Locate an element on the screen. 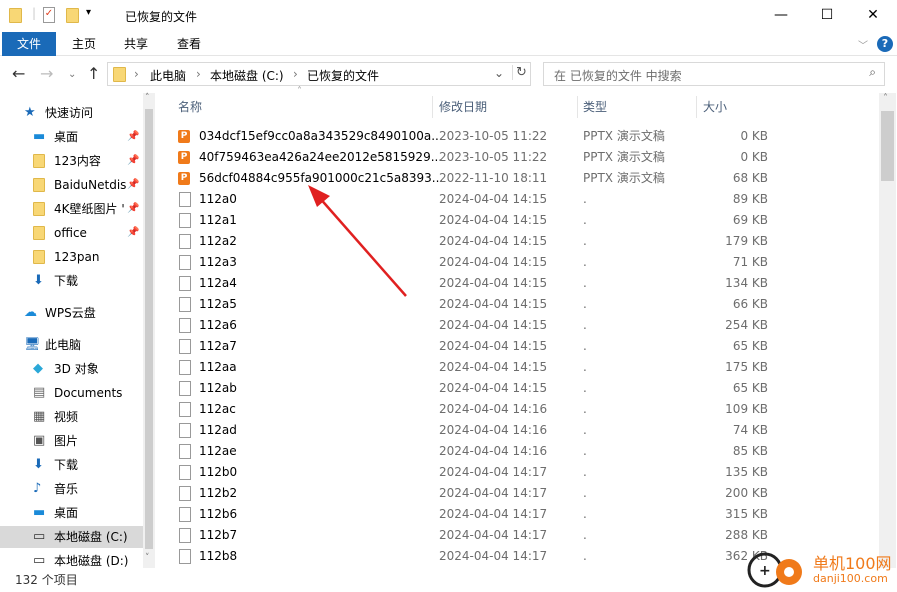 The height and width of the screenshot is (592, 897). file-row: 112a2 2024-04-04 14:15. 179 KB is located at coordinates (522, 241).